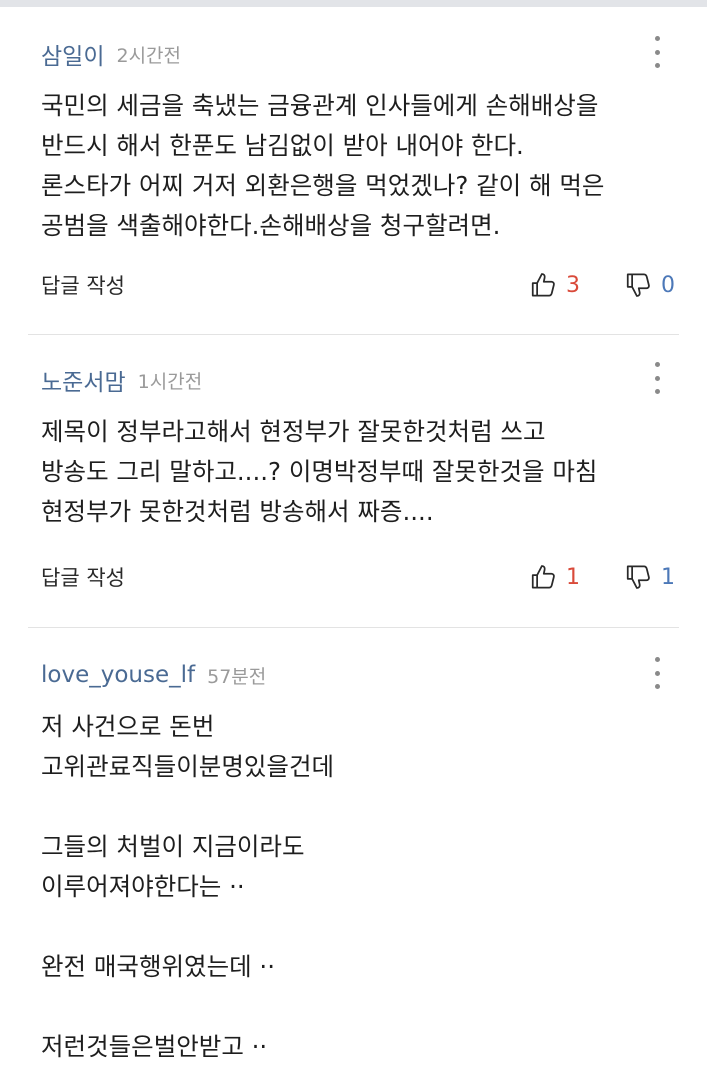 The image size is (707, 1067). I want to click on comment-line: 그들의 처벌이 지금이라도, so click(173, 846).